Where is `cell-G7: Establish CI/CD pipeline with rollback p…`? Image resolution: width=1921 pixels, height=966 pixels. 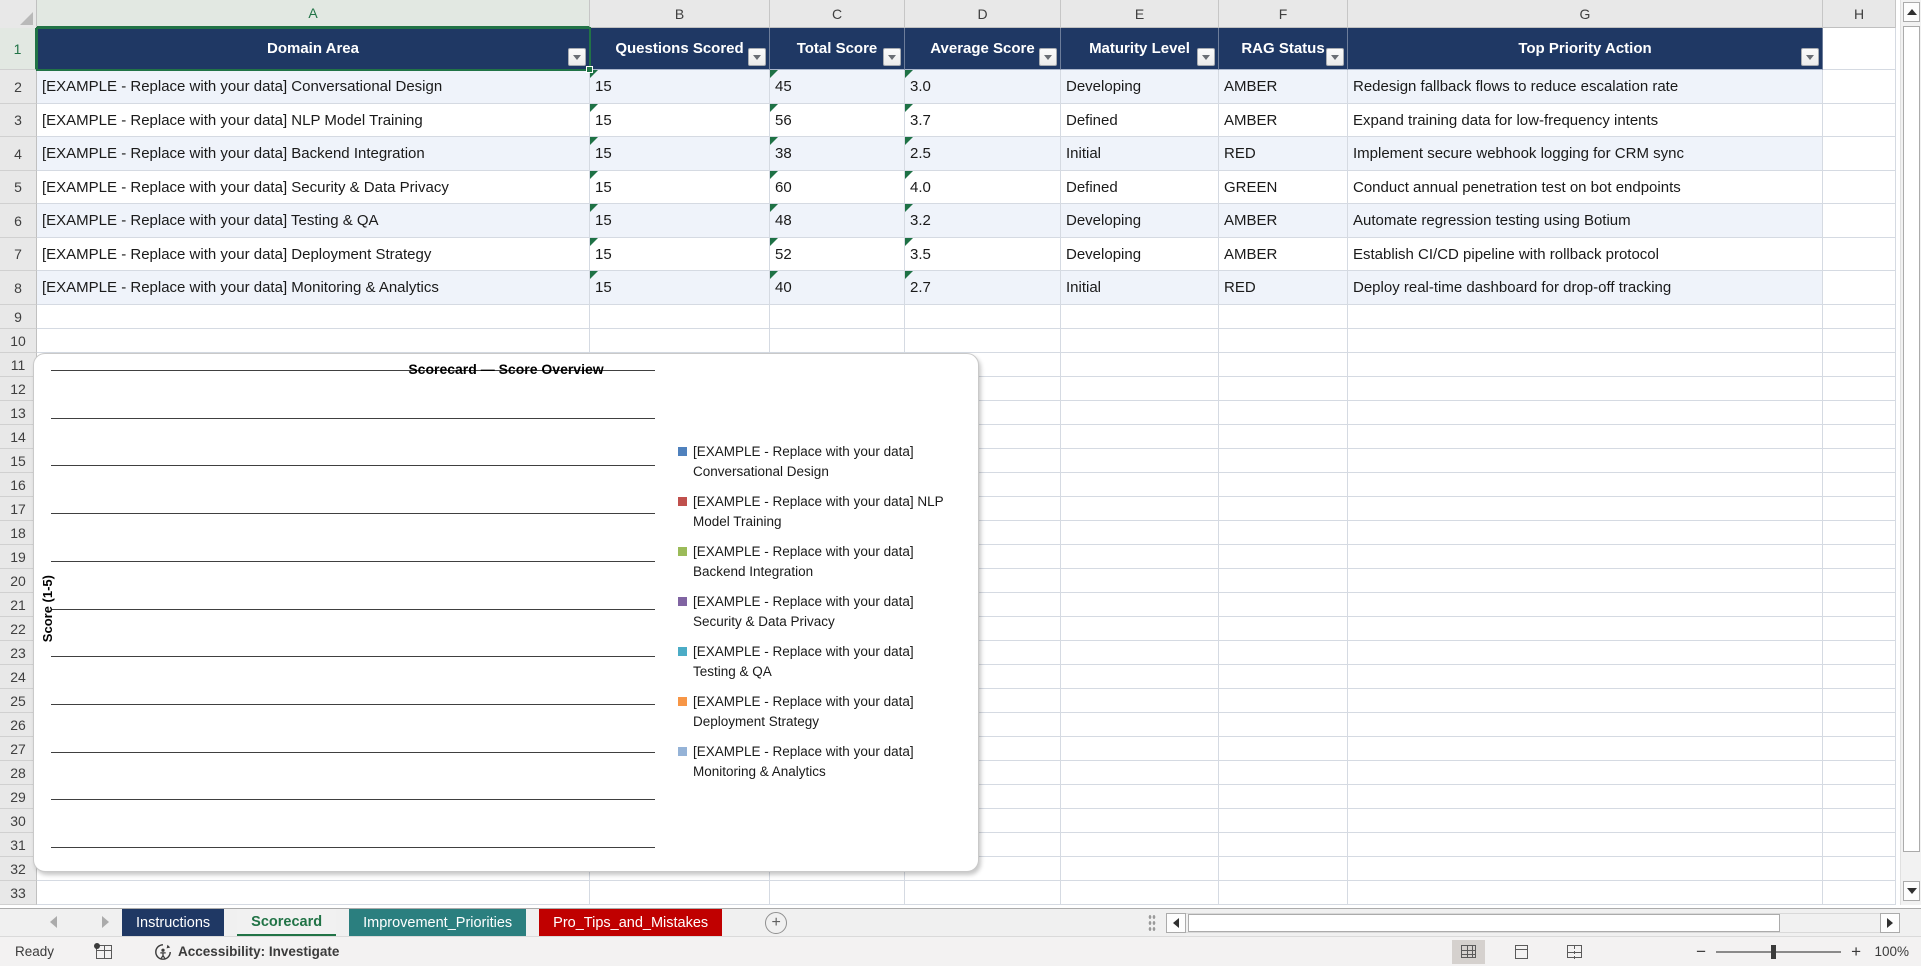 cell-G7: Establish CI/CD pipeline with rollback p… is located at coordinates (1585, 254).